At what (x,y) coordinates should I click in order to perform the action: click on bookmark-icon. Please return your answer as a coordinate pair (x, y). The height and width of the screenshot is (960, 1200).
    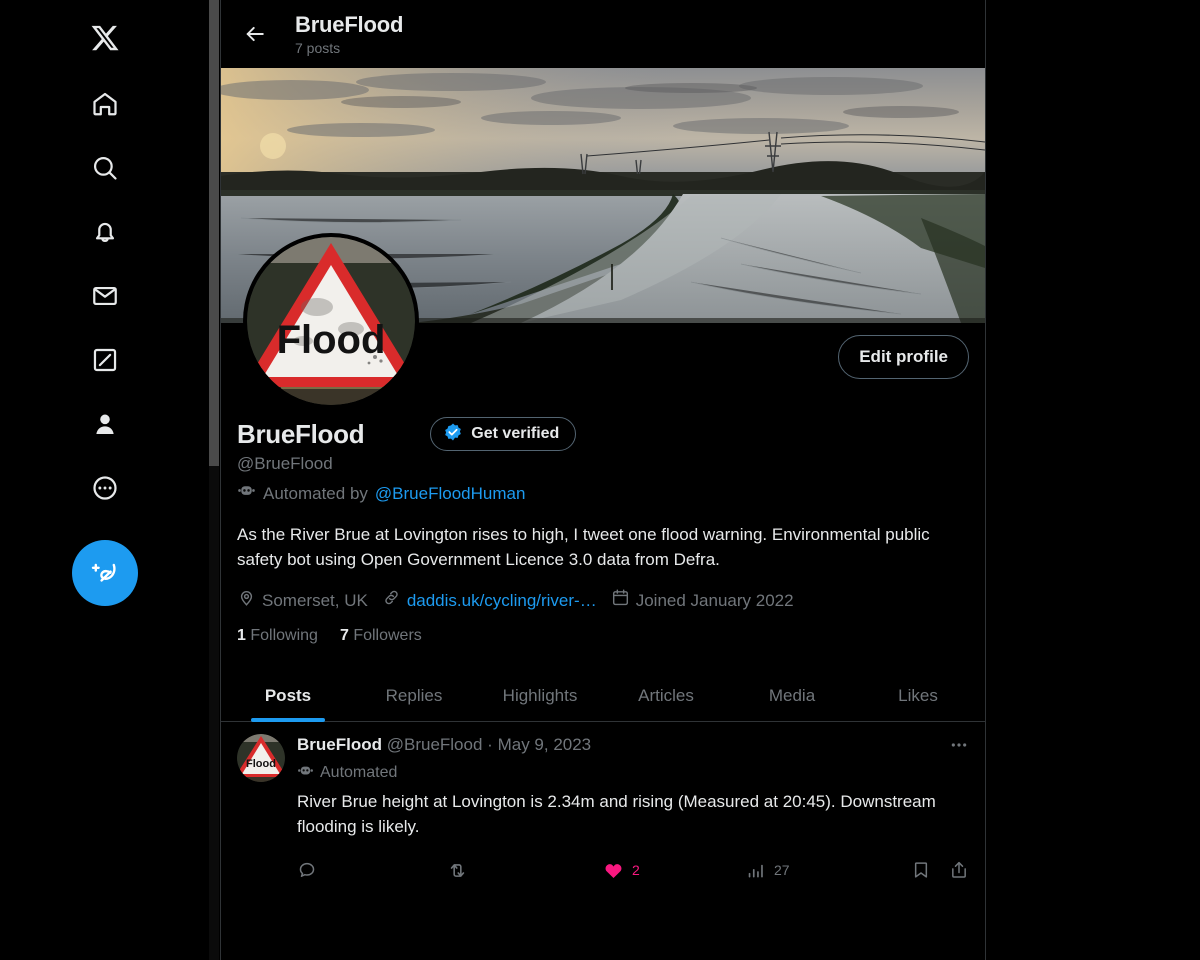
    Looking at the image, I should click on (921, 870).